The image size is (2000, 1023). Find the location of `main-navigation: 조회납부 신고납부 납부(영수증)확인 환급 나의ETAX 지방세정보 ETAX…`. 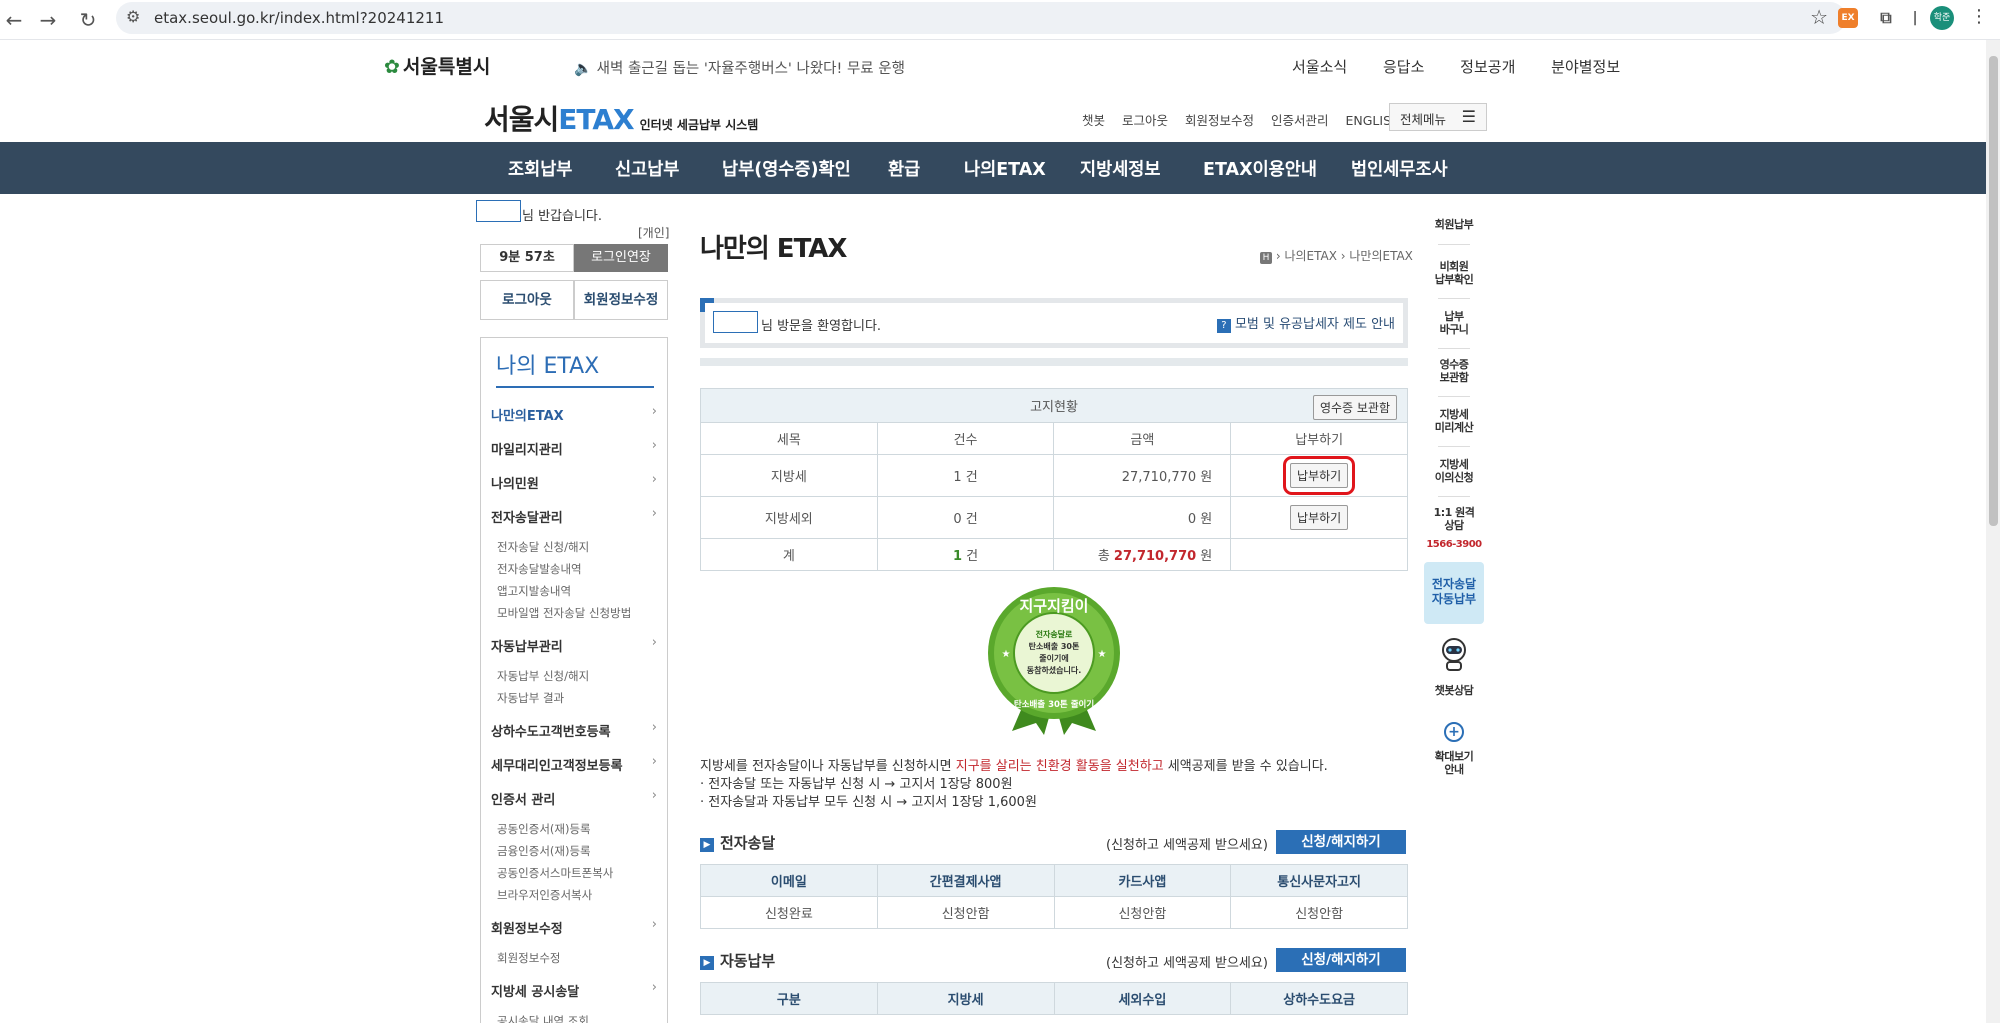

main-navigation: 조회납부 신고납부 납부(영수증)확인 환급 나의ETAX 지방세정보 ETAX… is located at coordinates (993, 168).